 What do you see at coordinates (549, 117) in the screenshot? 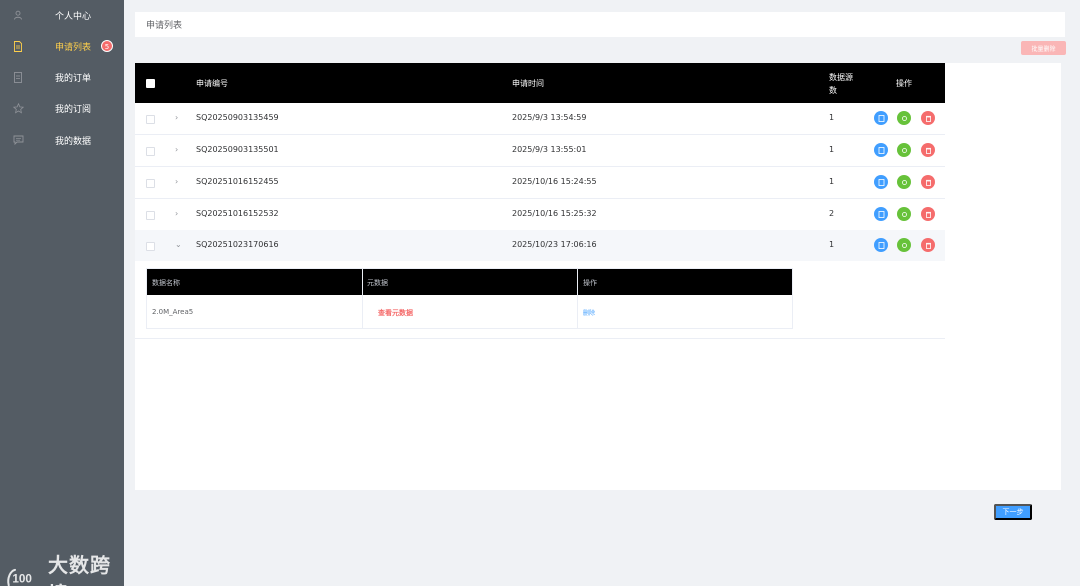
I see `application-time: 2025/9/3 13:54:59` at bounding box center [549, 117].